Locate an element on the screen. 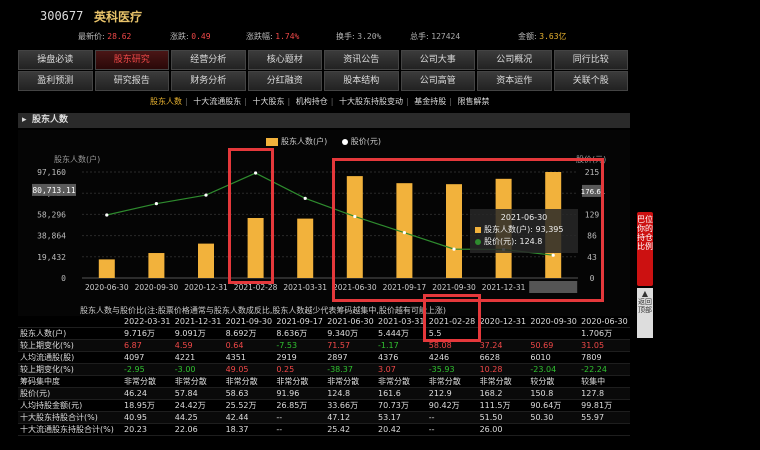 The height and width of the screenshot is (450, 760). tab-fenhong: 分红融资 is located at coordinates (284, 81).